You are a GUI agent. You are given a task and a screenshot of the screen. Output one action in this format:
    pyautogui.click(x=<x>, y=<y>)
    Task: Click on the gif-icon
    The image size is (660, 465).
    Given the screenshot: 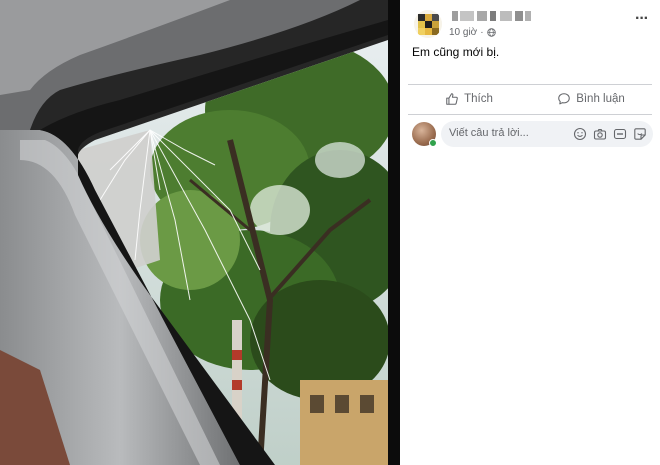 What is the action you would take?
    pyautogui.click(x=620, y=134)
    